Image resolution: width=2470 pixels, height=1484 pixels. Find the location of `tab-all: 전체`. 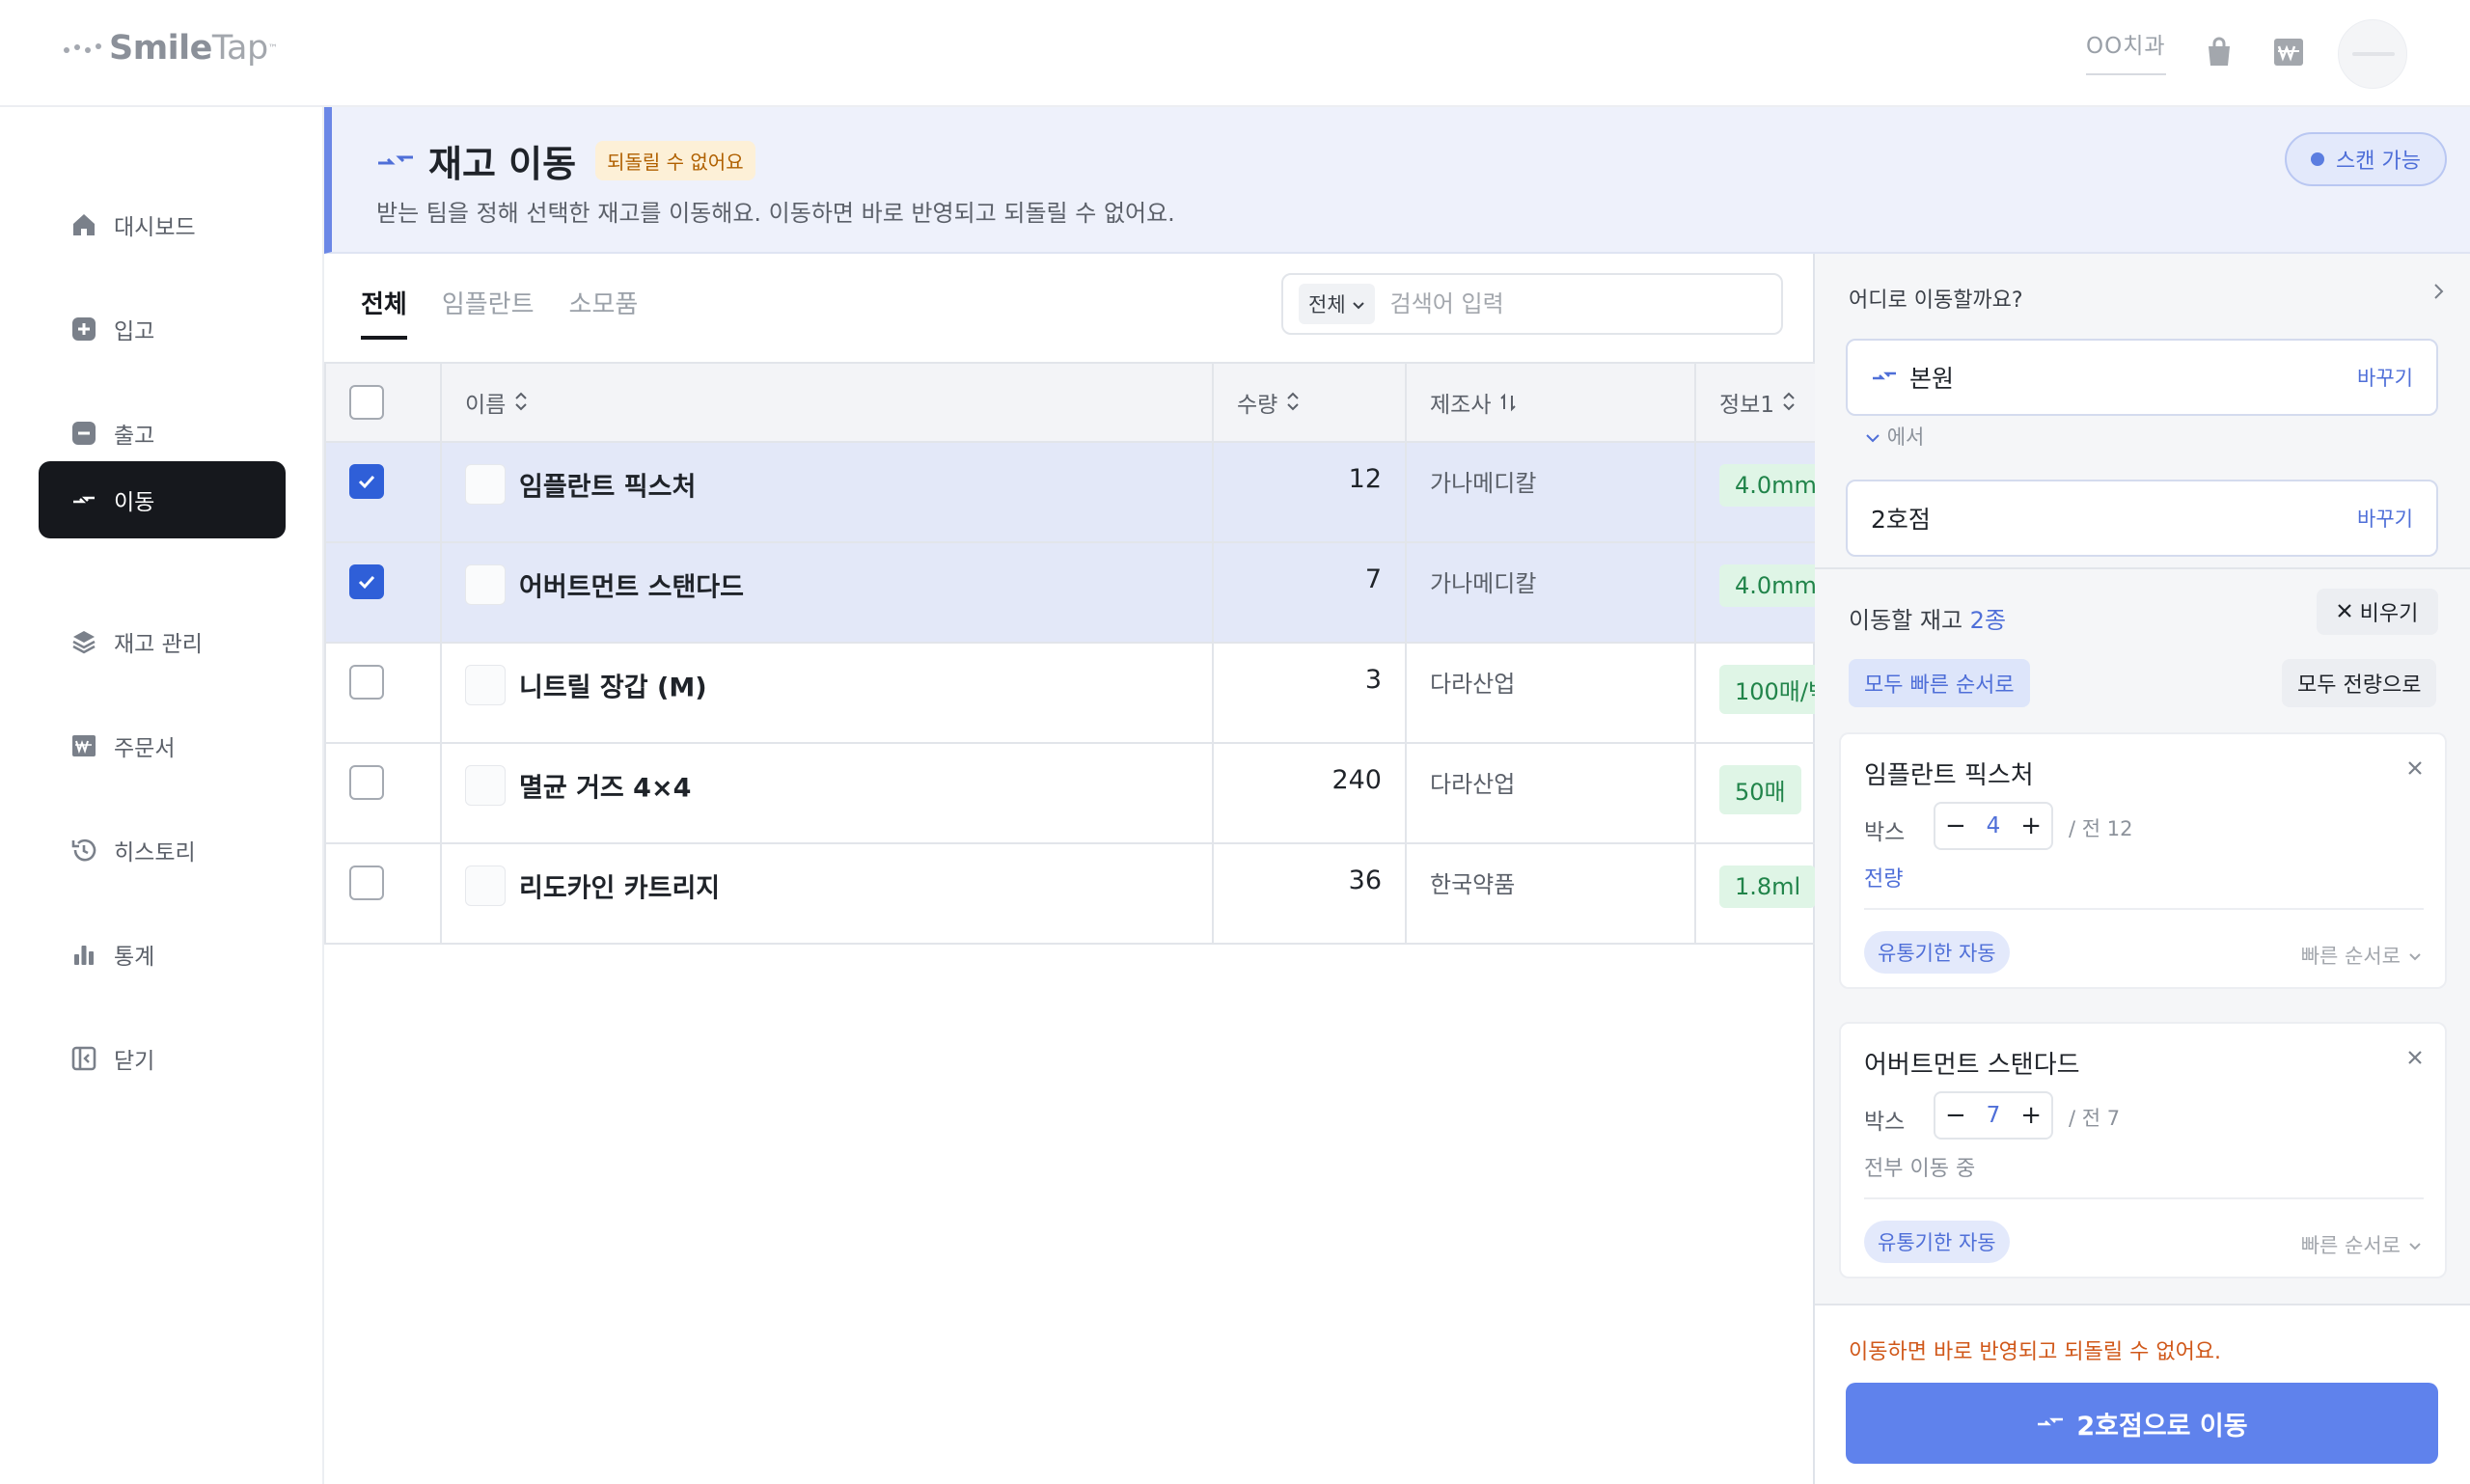

tab-all: 전체 is located at coordinates (384, 312).